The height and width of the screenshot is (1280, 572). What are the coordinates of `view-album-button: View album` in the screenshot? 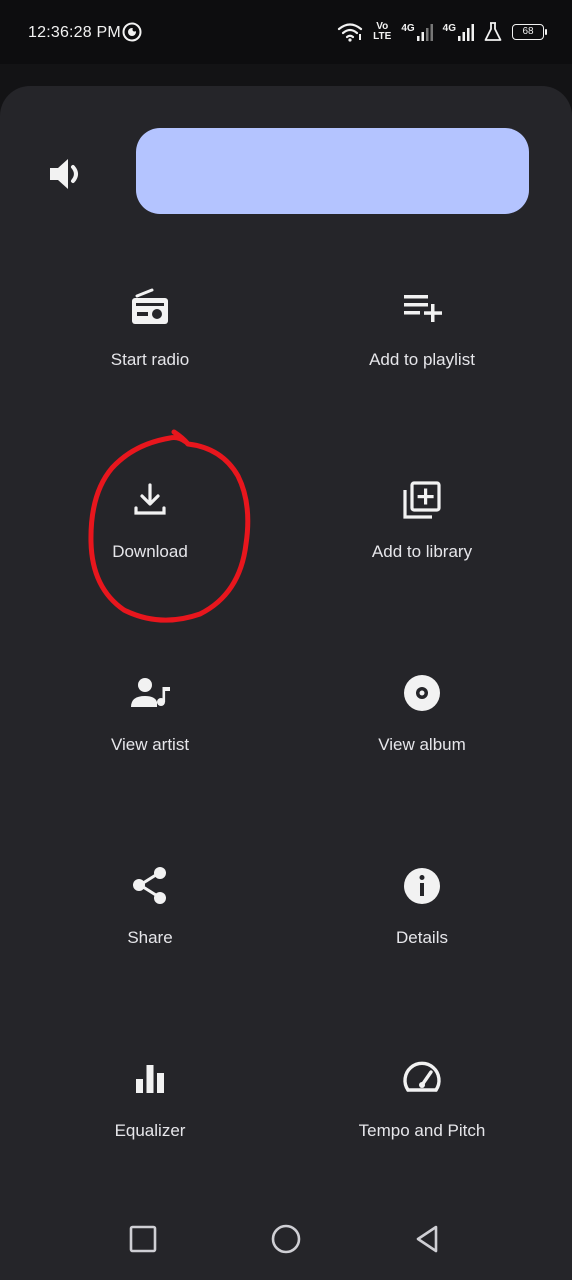 It's located at (422, 746).